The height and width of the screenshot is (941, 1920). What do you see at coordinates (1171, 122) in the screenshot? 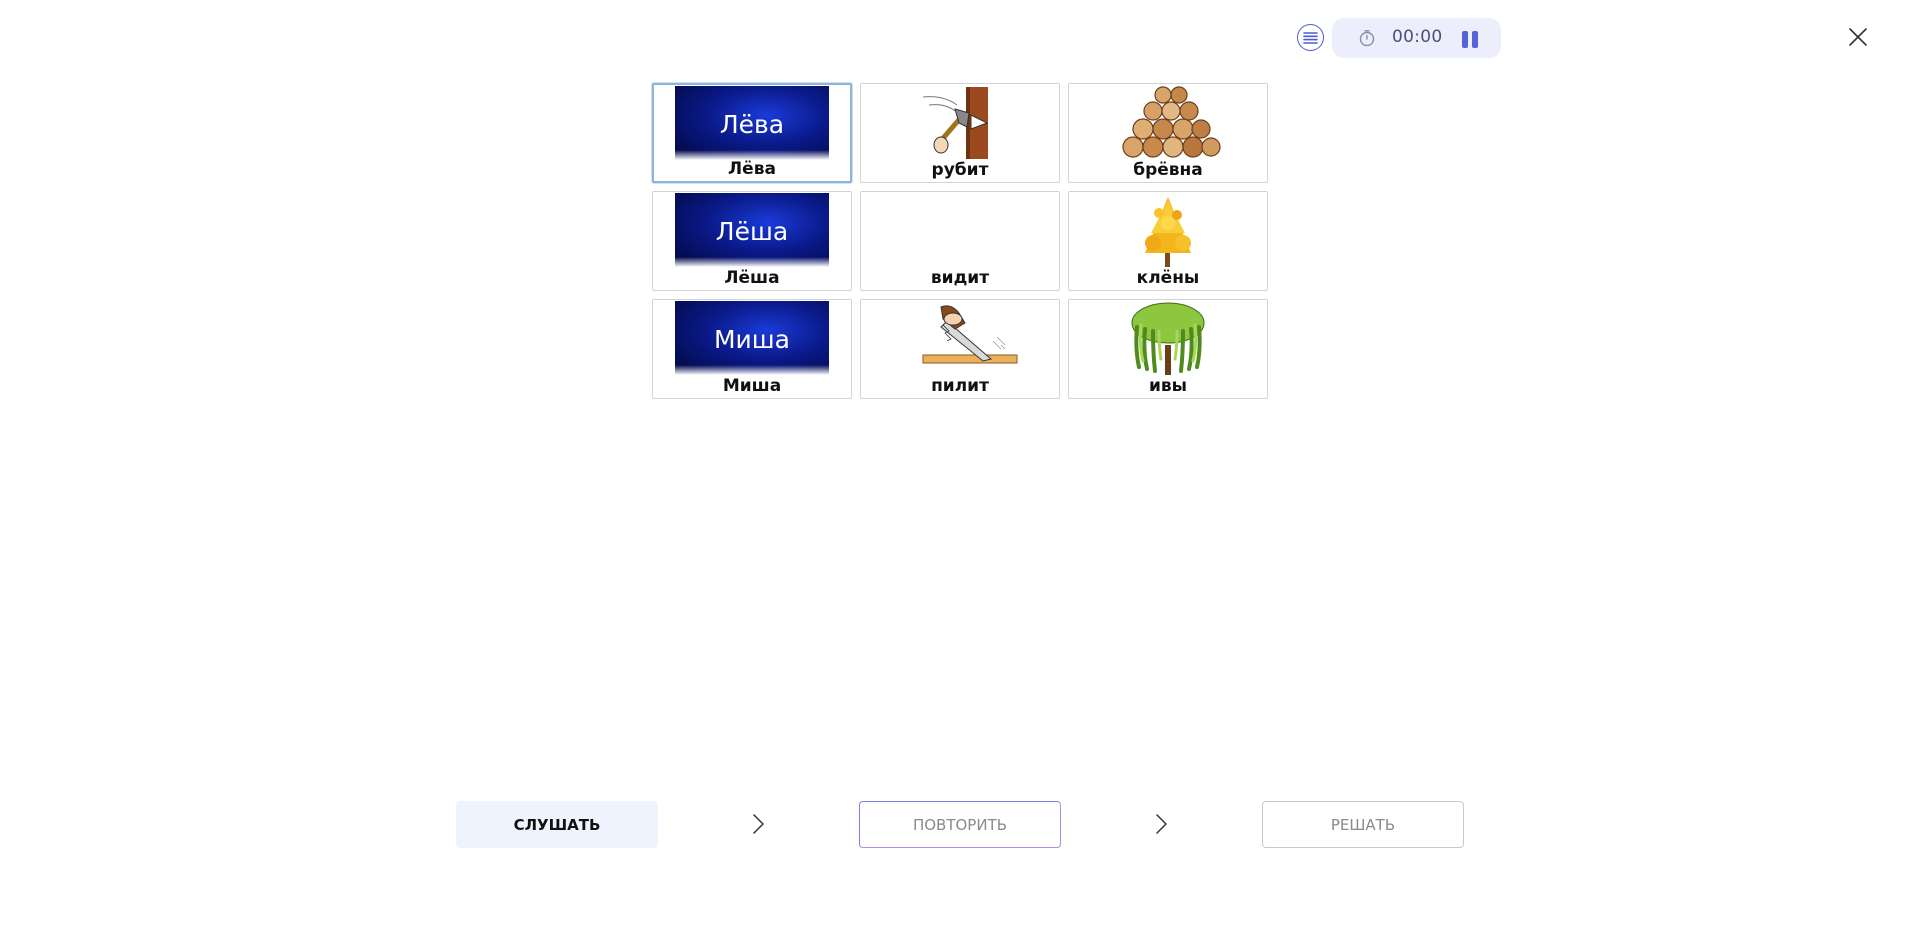
I see `log-pile-image` at bounding box center [1171, 122].